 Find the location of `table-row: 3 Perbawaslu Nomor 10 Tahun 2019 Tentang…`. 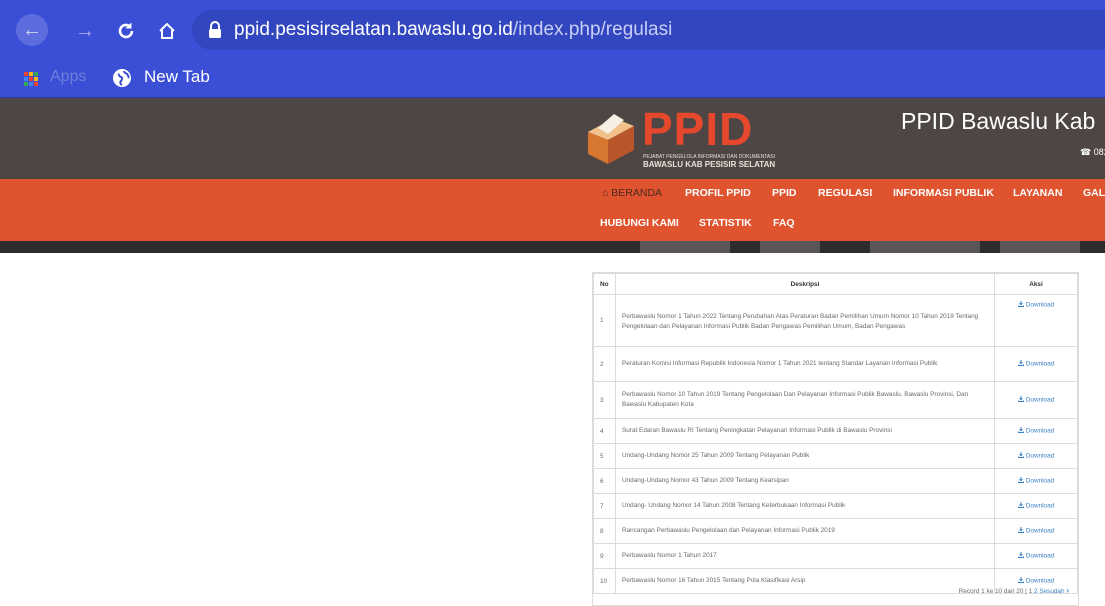

table-row: 3 Perbawaslu Nomor 10 Tahun 2019 Tentang… is located at coordinates (835, 400).